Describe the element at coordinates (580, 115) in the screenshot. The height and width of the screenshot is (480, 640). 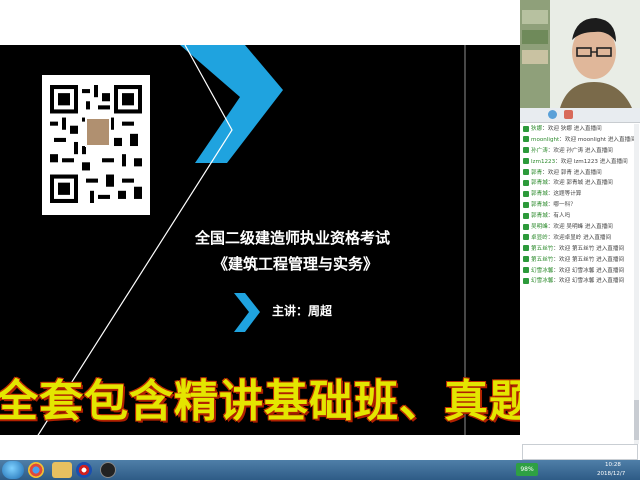
I see `webcam-toolbar` at that location.